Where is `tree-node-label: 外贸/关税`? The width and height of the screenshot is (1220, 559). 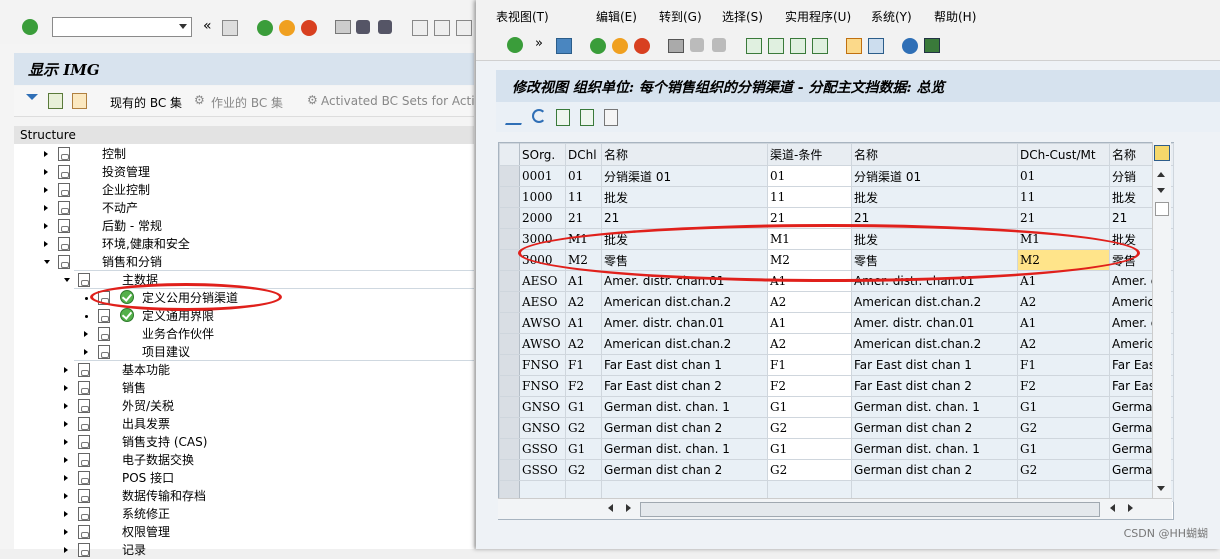 tree-node-label: 外贸/关税 is located at coordinates (148, 406).